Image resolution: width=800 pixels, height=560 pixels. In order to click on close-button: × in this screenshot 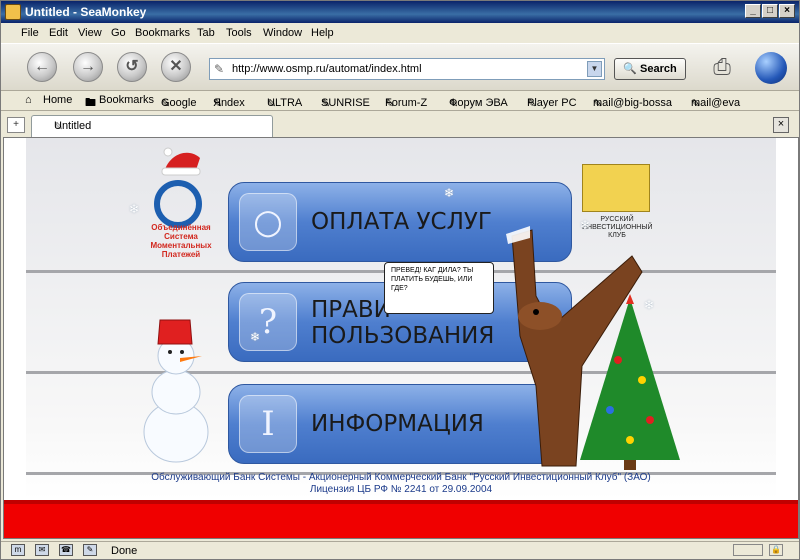, I will do `click(787, 11)`.